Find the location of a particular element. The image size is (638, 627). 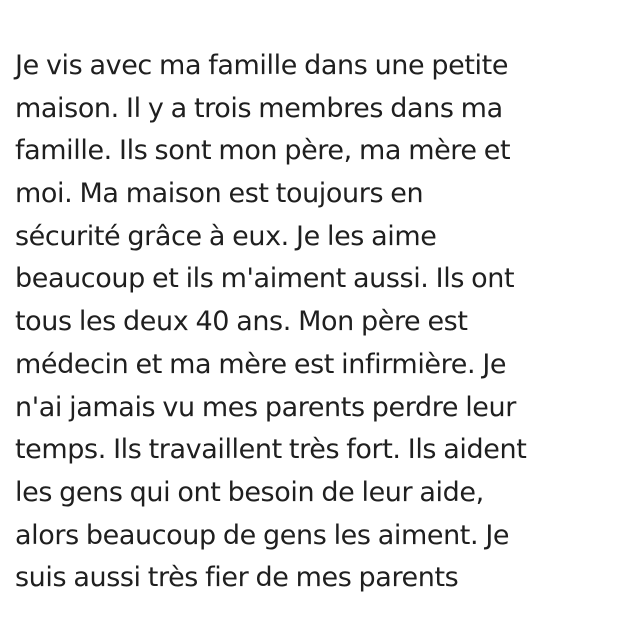

text-line: suis aussi très fier de mes parents is located at coordinates (237, 578).